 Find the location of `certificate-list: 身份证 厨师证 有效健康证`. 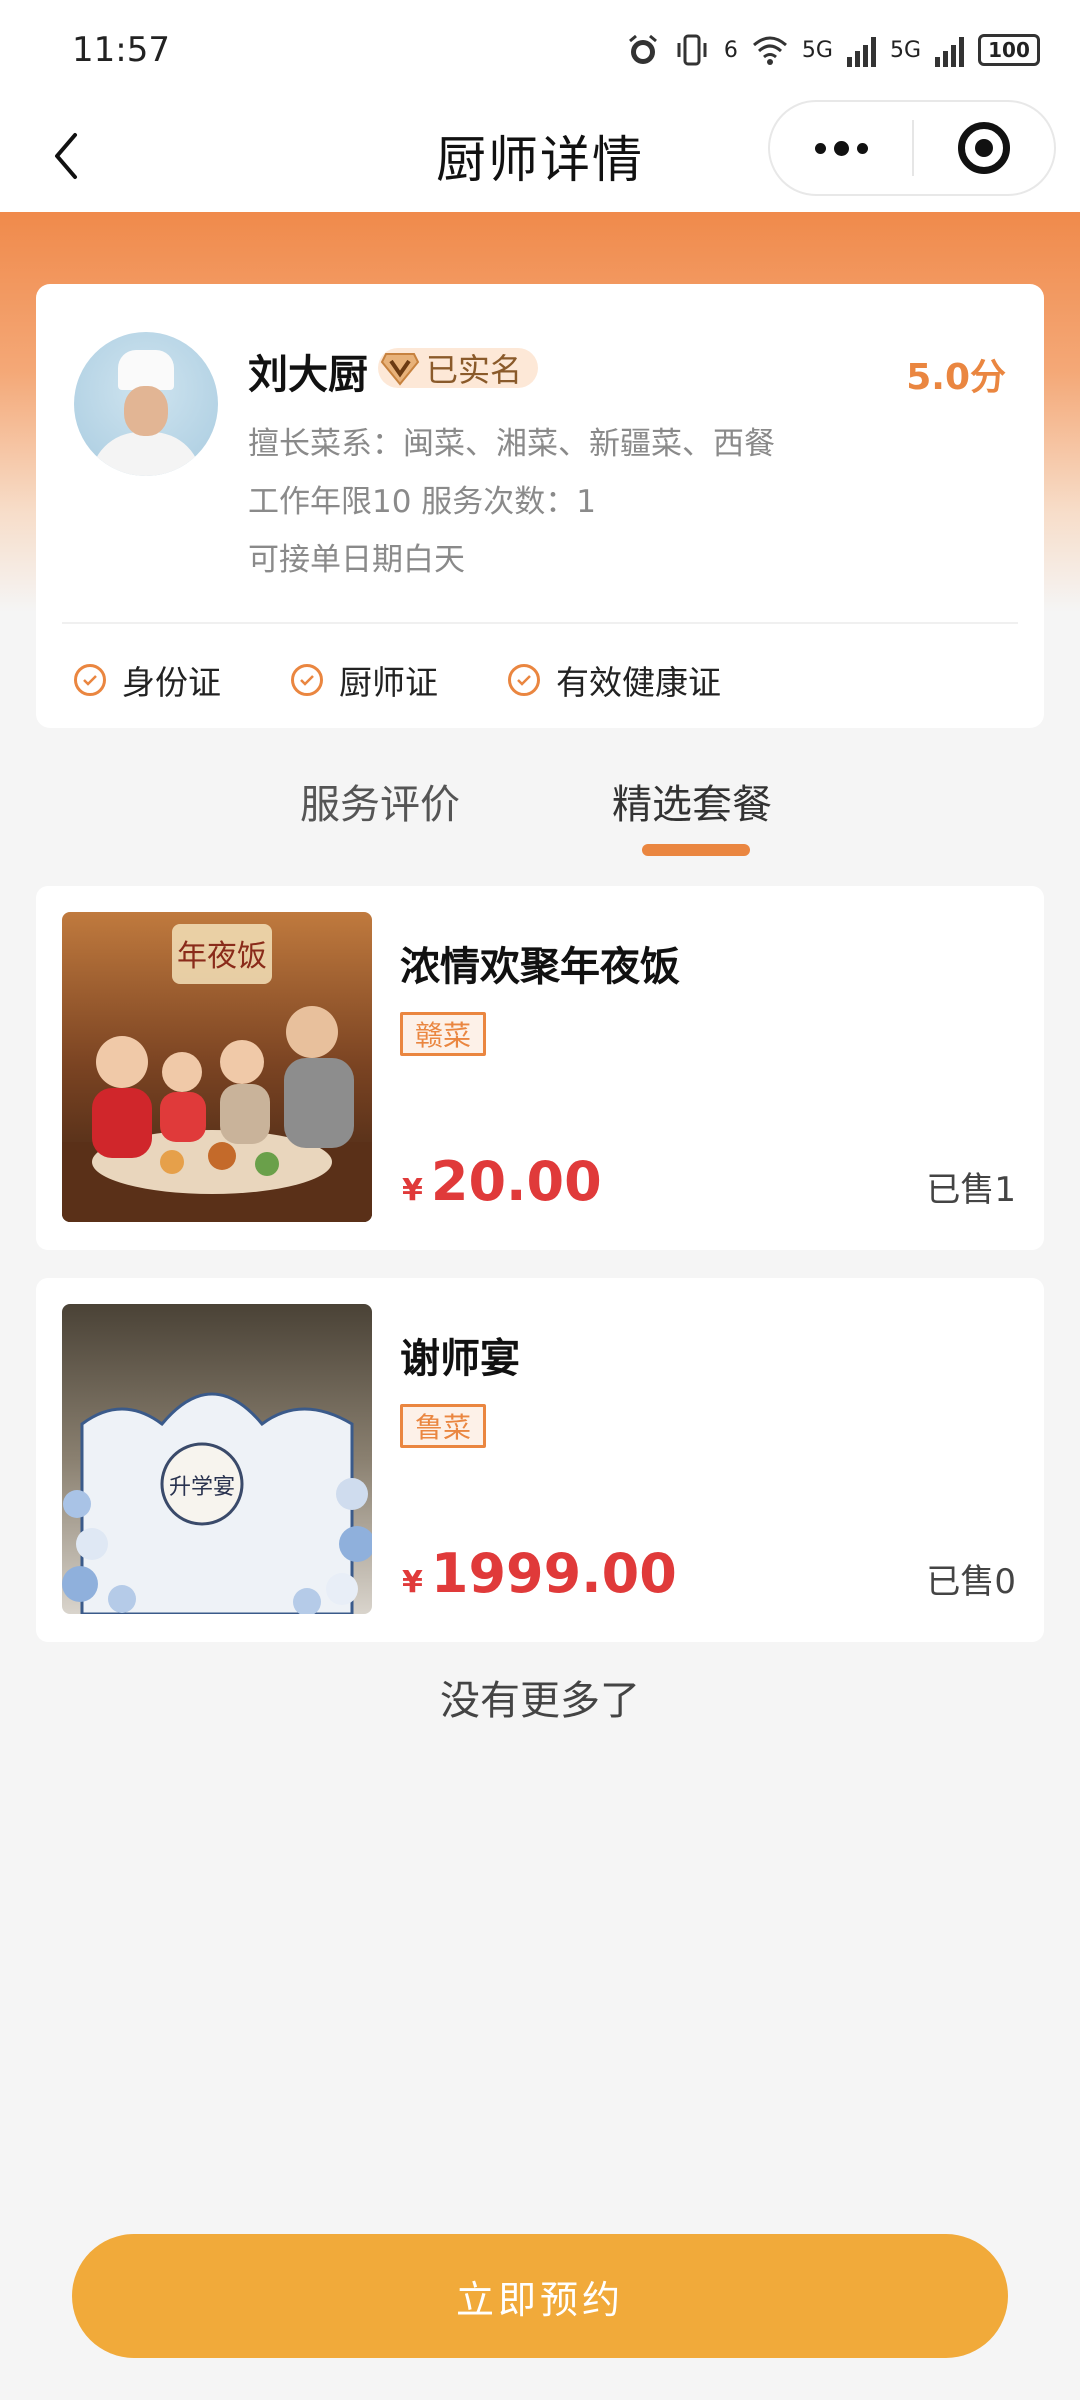

certificate-list: 身份证 厨师证 有效健康证 is located at coordinates (432, 680).